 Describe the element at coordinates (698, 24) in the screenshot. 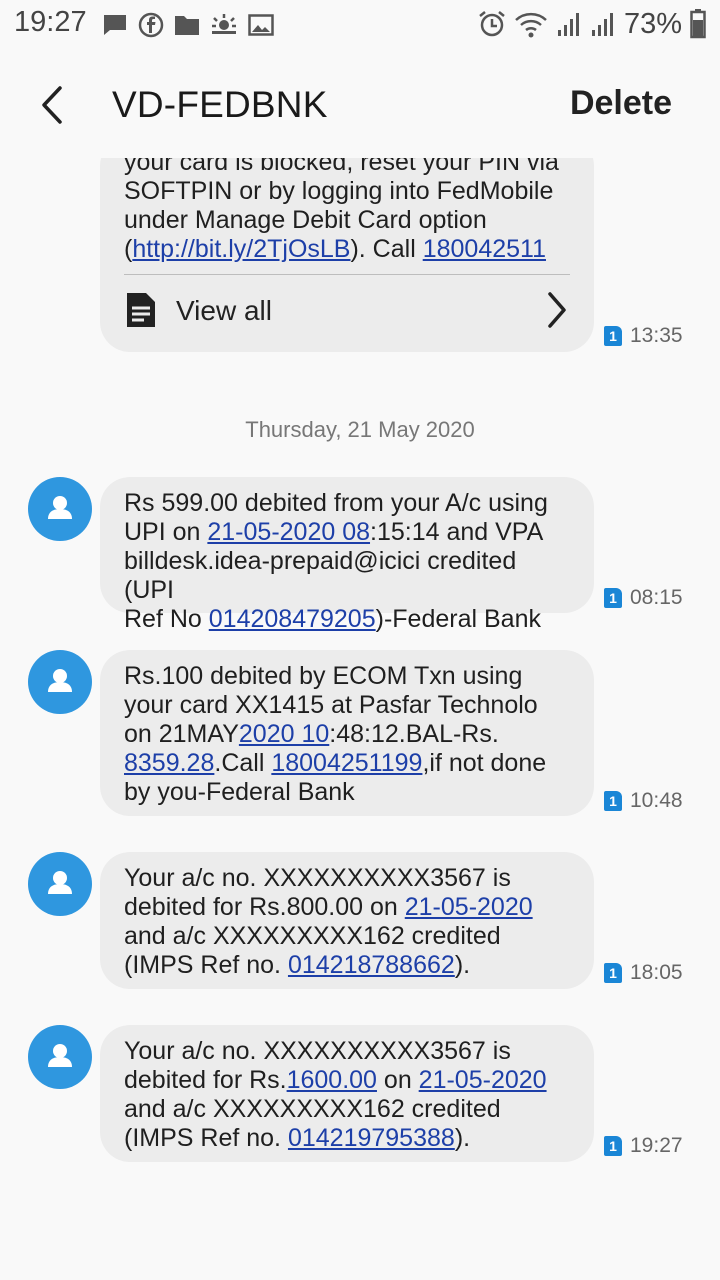

I see `battery-icon` at that location.